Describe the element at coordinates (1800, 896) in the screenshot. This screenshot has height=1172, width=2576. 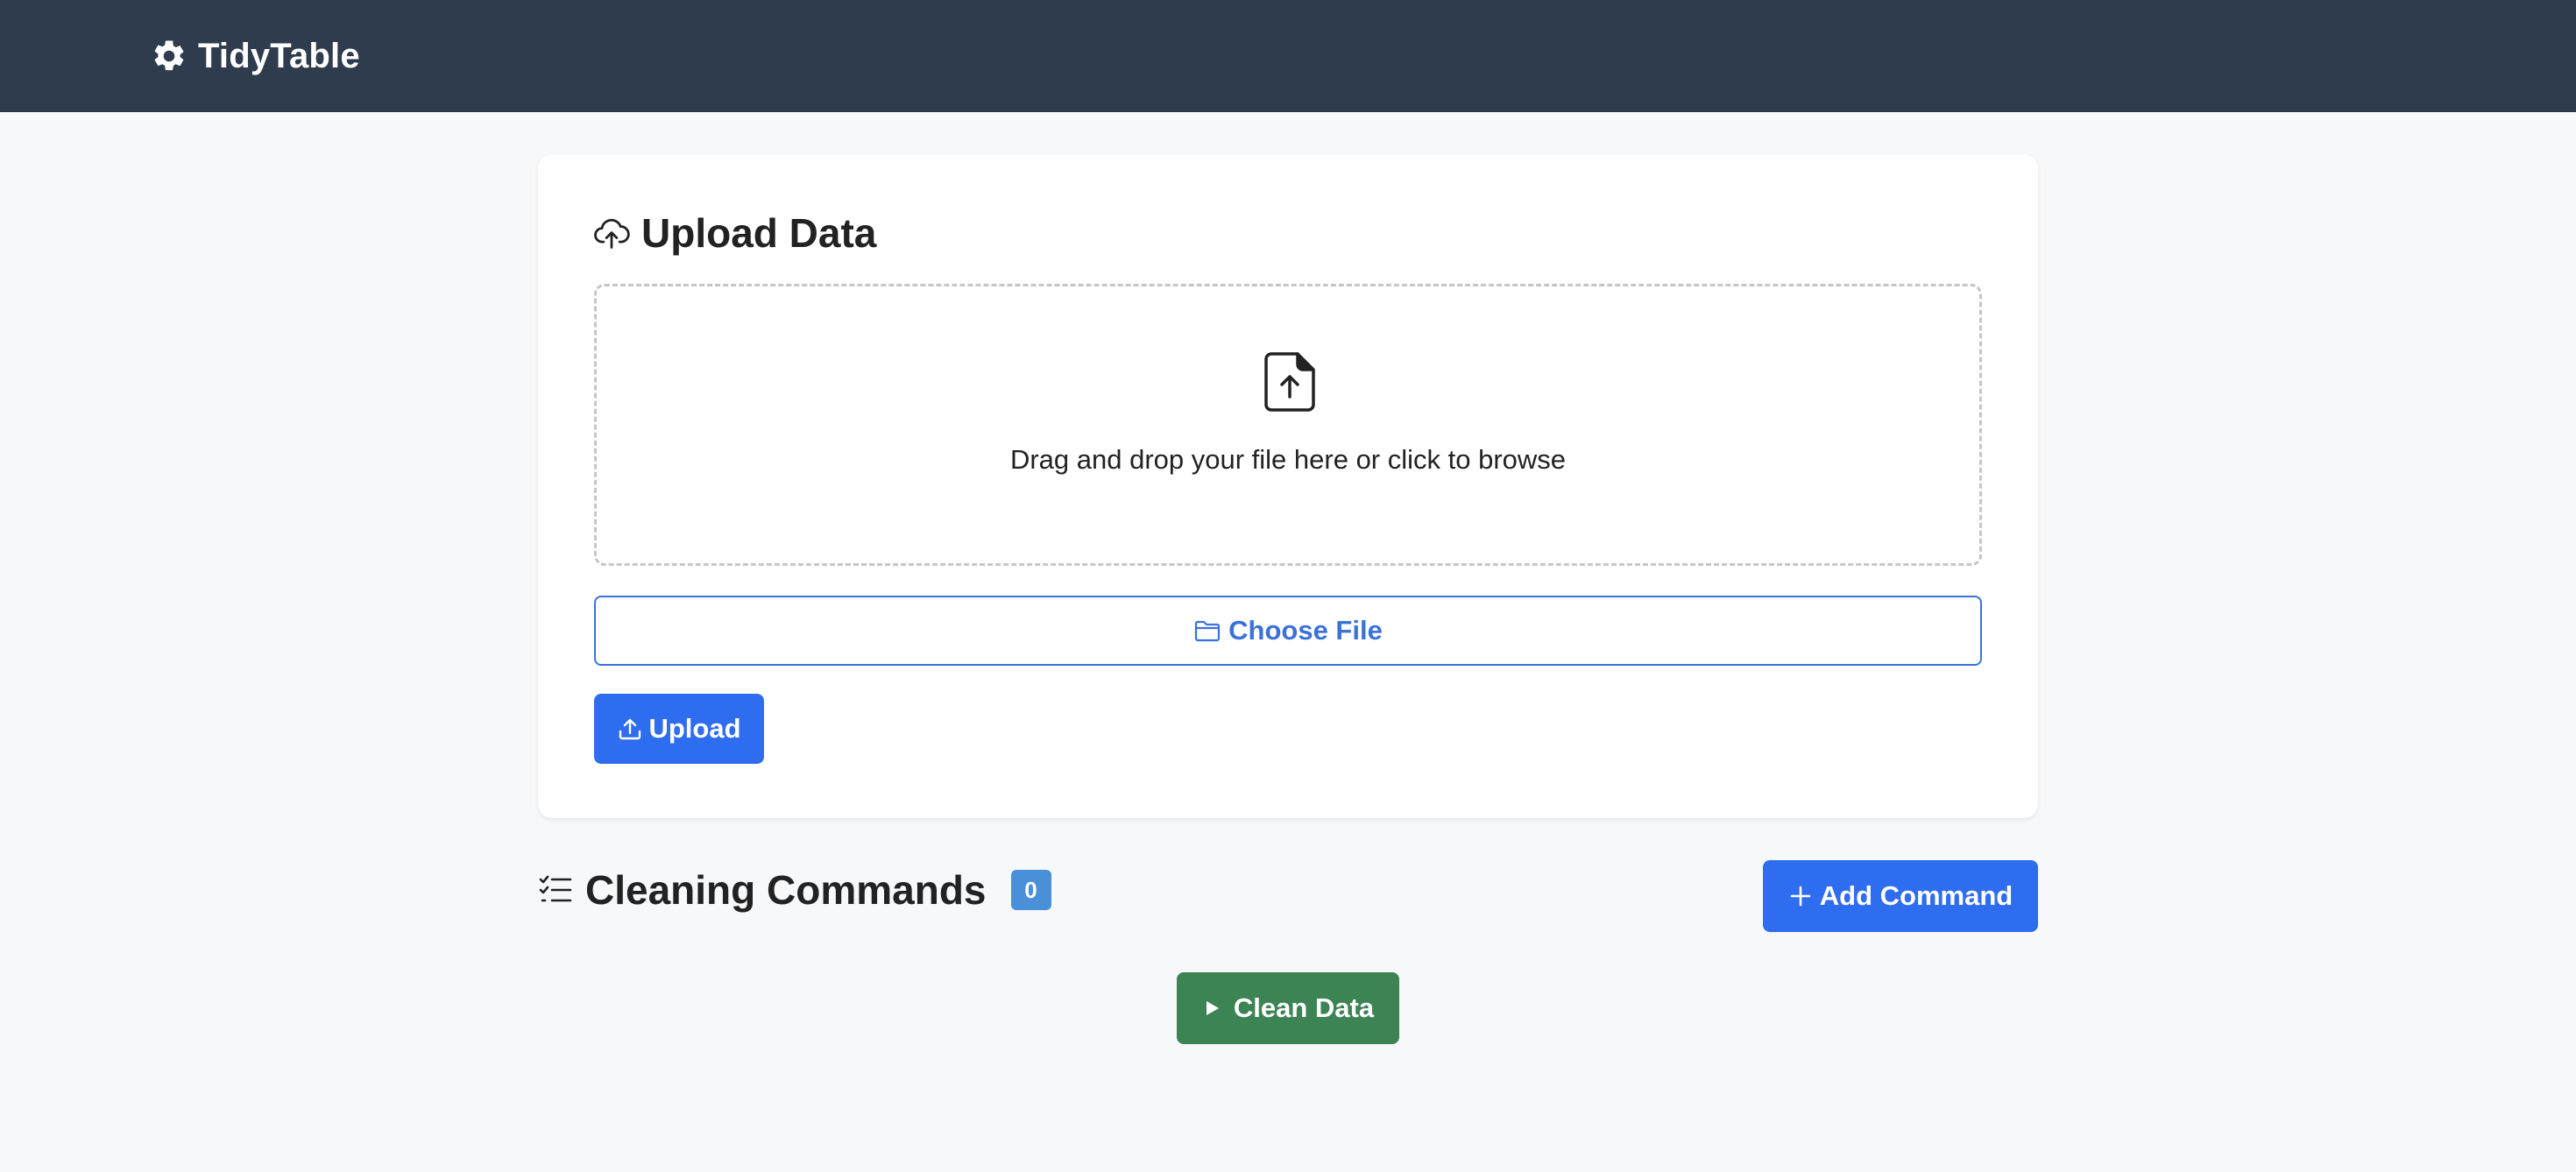
I see `plus-icon` at that location.